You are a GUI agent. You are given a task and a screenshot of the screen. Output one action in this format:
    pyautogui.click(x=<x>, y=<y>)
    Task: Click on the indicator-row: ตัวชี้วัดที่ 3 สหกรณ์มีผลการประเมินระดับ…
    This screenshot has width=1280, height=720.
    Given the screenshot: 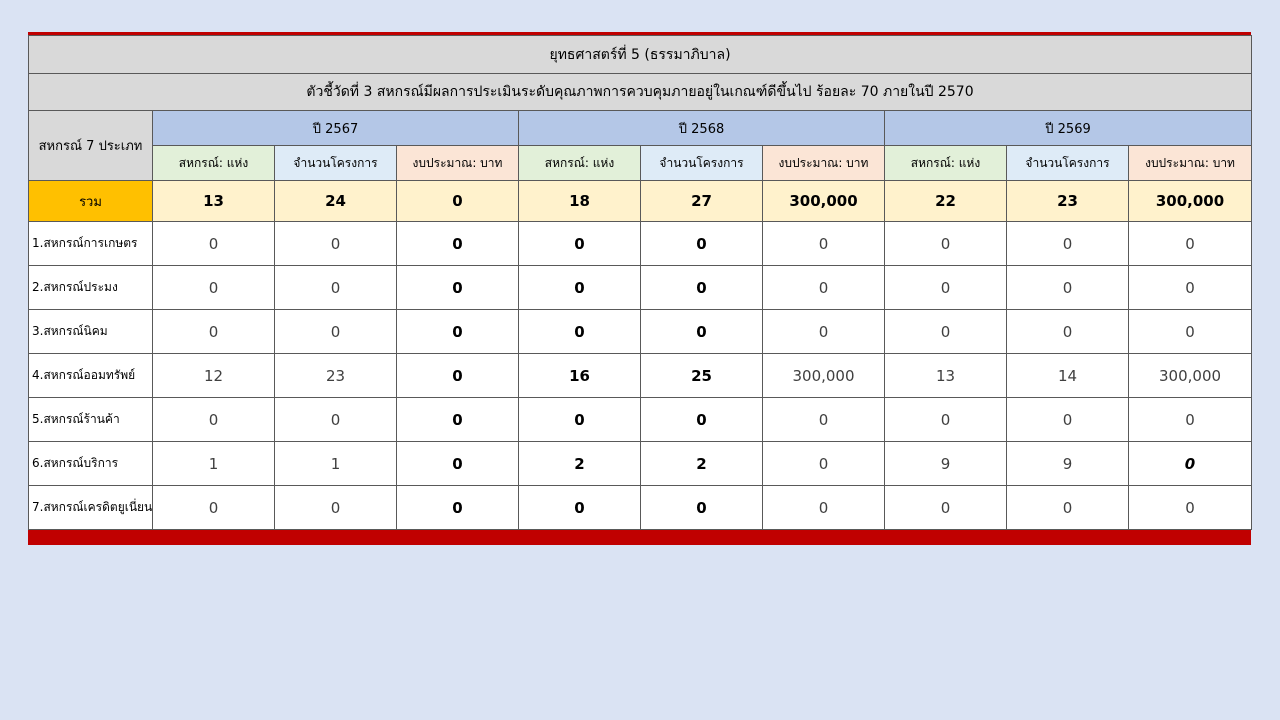 What is the action you would take?
    pyautogui.click(x=640, y=92)
    